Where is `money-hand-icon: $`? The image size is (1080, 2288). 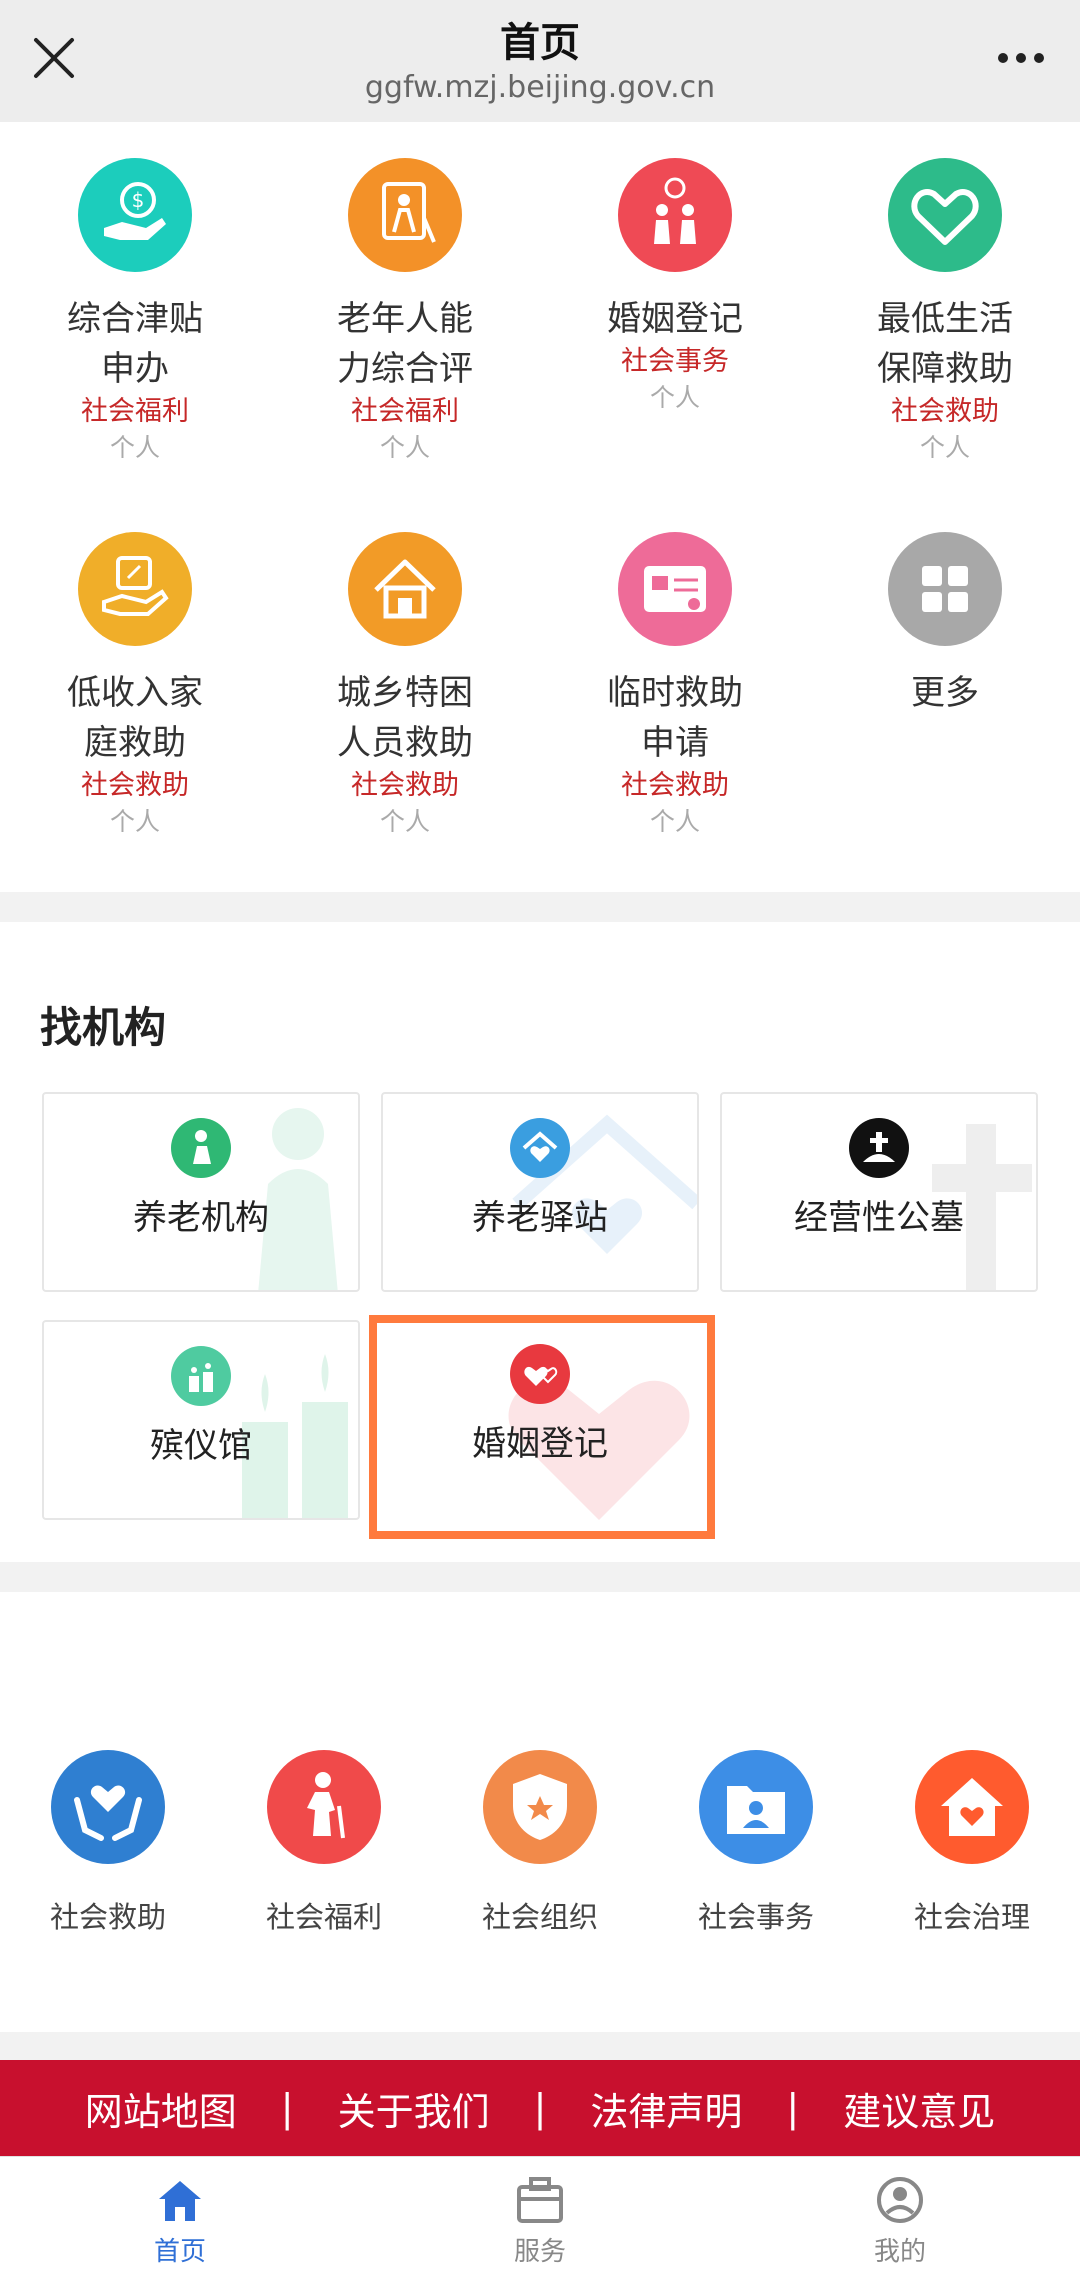 money-hand-icon: $ is located at coordinates (135, 215).